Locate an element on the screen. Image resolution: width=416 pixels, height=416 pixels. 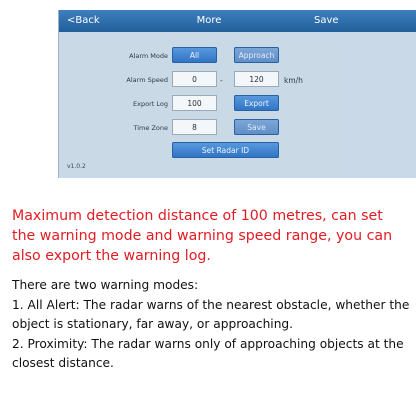
version-label: v1.0.2 is located at coordinates (76, 166).